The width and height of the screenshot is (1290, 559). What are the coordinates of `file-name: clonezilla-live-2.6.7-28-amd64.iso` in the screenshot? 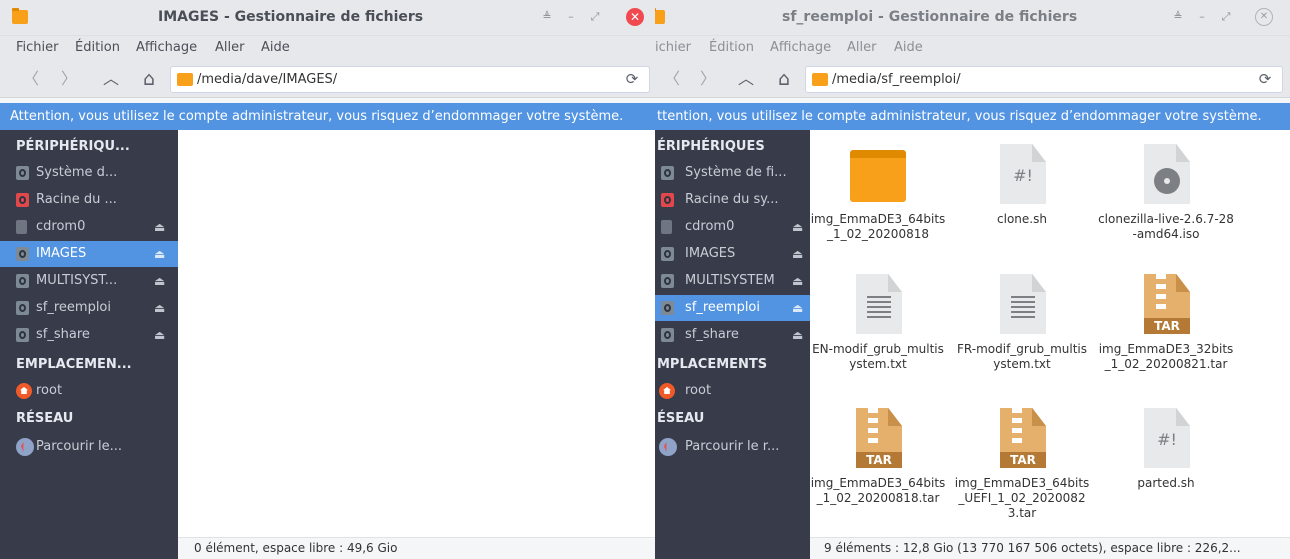 It's located at (1166, 226).